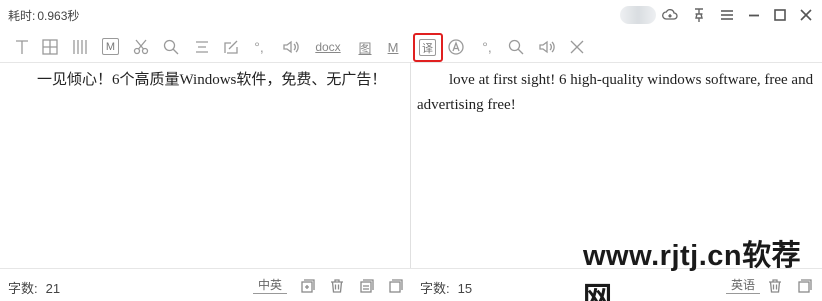 The width and height of the screenshot is (822, 301). I want to click on trash-icon-right, so click(775, 286).